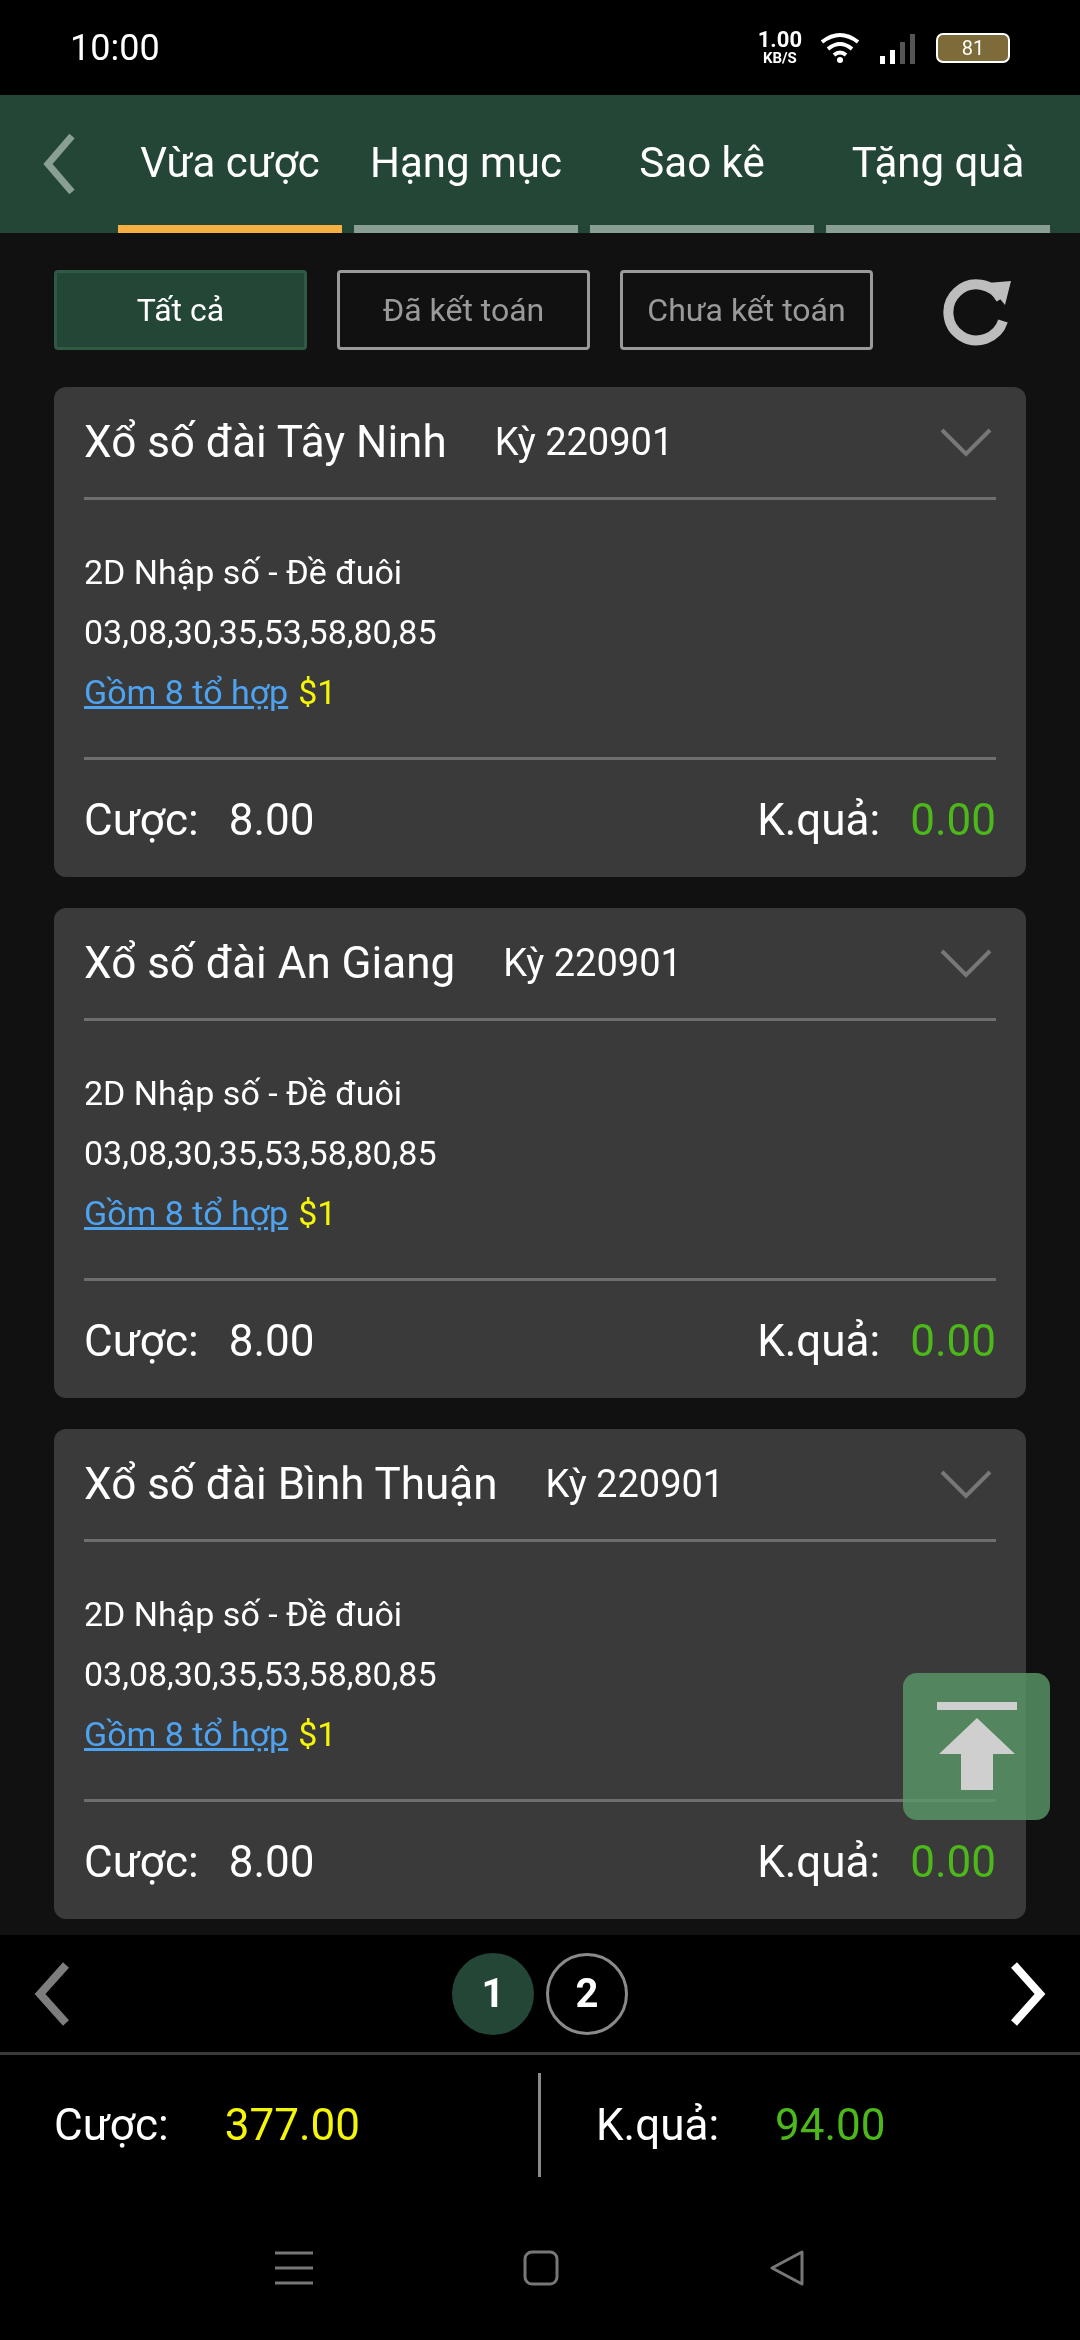 The width and height of the screenshot is (1080, 2340). Describe the element at coordinates (587, 1993) in the screenshot. I see `page-button: 2` at that location.